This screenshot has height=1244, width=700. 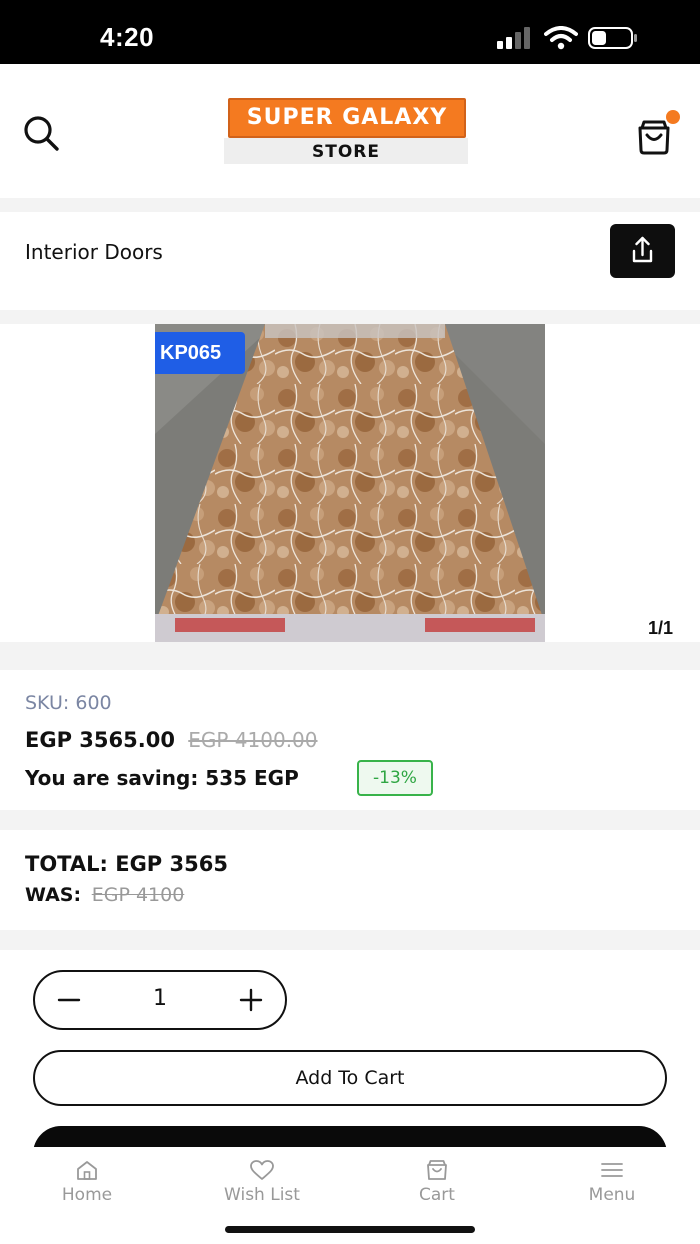 I want to click on bottom-nav: Home Wish List Cart Menu, so click(x=350, y=1195).